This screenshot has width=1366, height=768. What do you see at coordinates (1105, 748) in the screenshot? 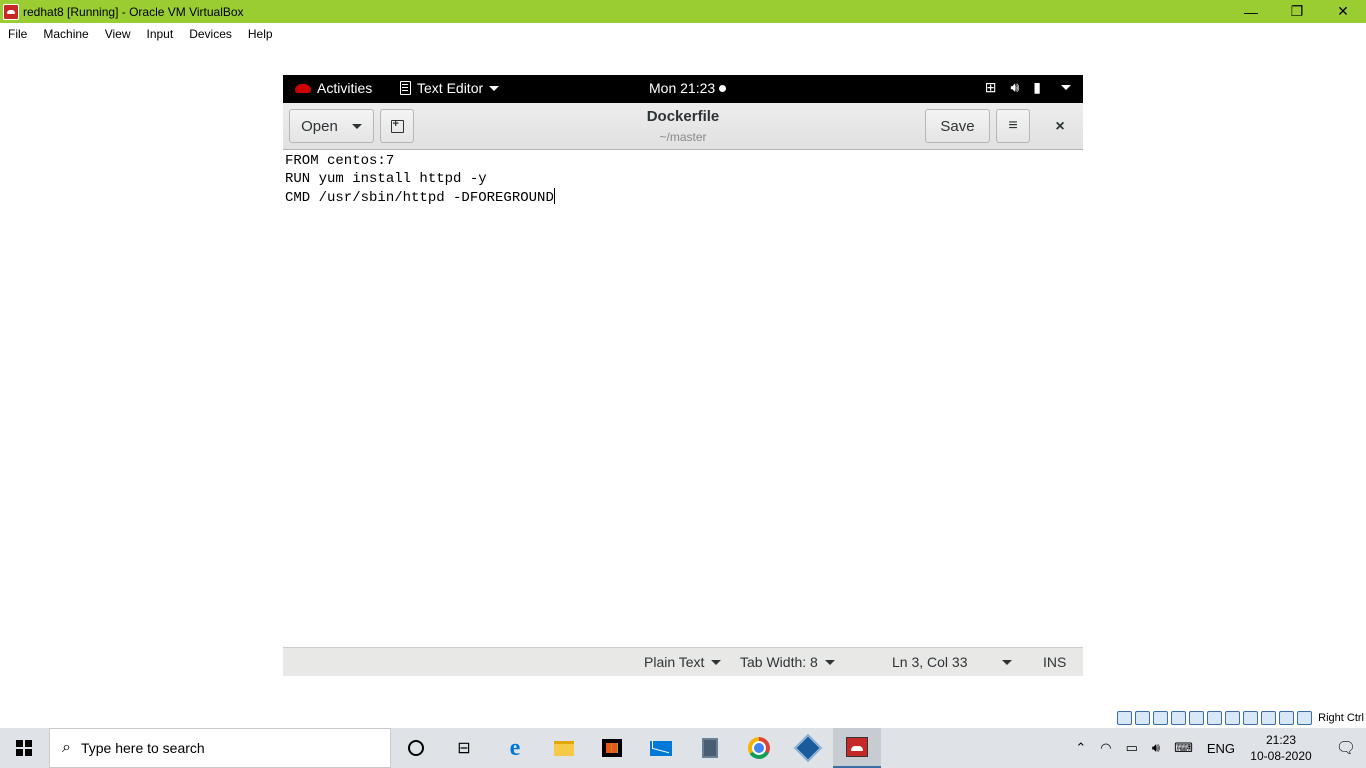
I see `wifi-icon: ◠` at bounding box center [1105, 748].